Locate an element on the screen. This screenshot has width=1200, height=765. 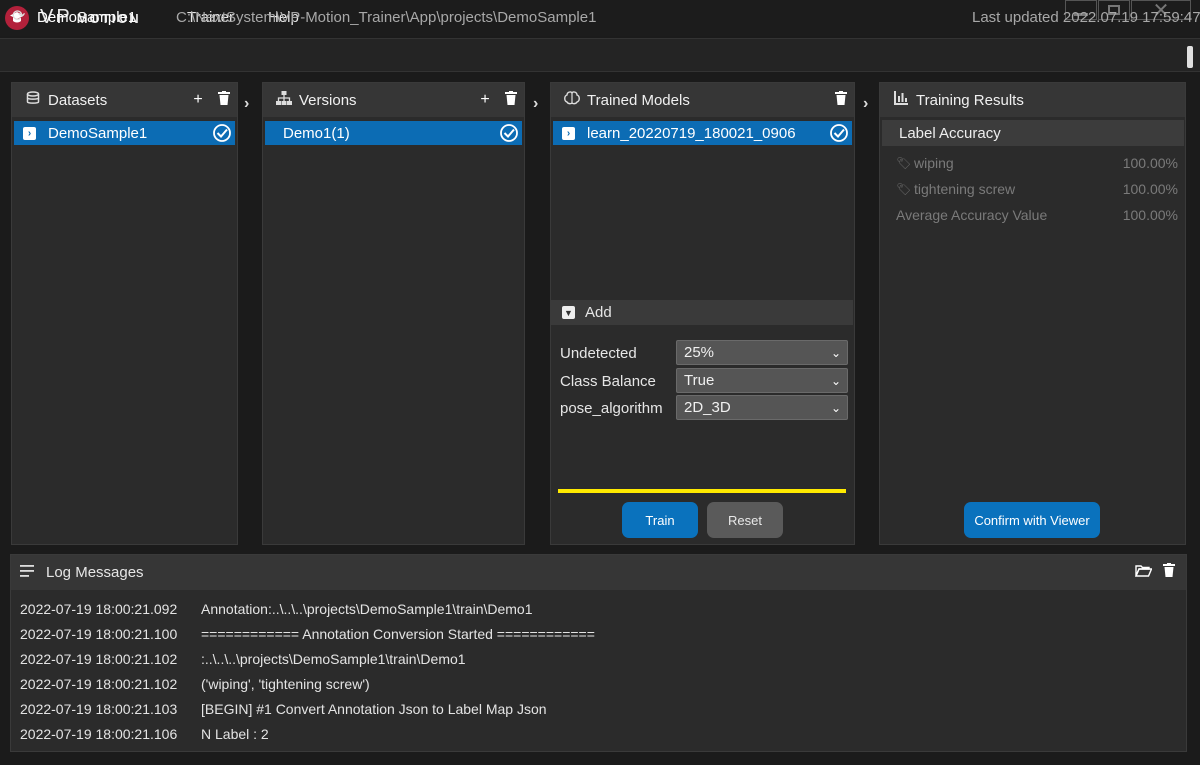
trained-models-header: Trained Models is located at coordinates (702, 100).